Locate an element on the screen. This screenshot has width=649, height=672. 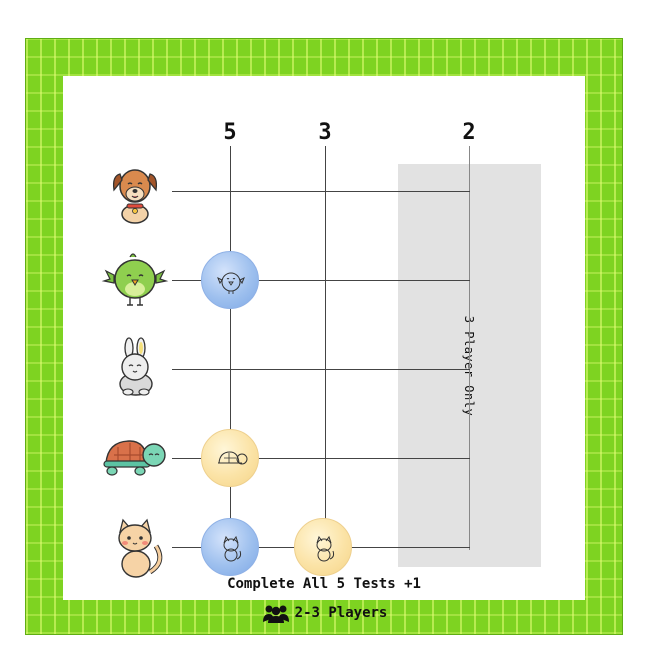
dog-icon is located at coordinates (135, 191).